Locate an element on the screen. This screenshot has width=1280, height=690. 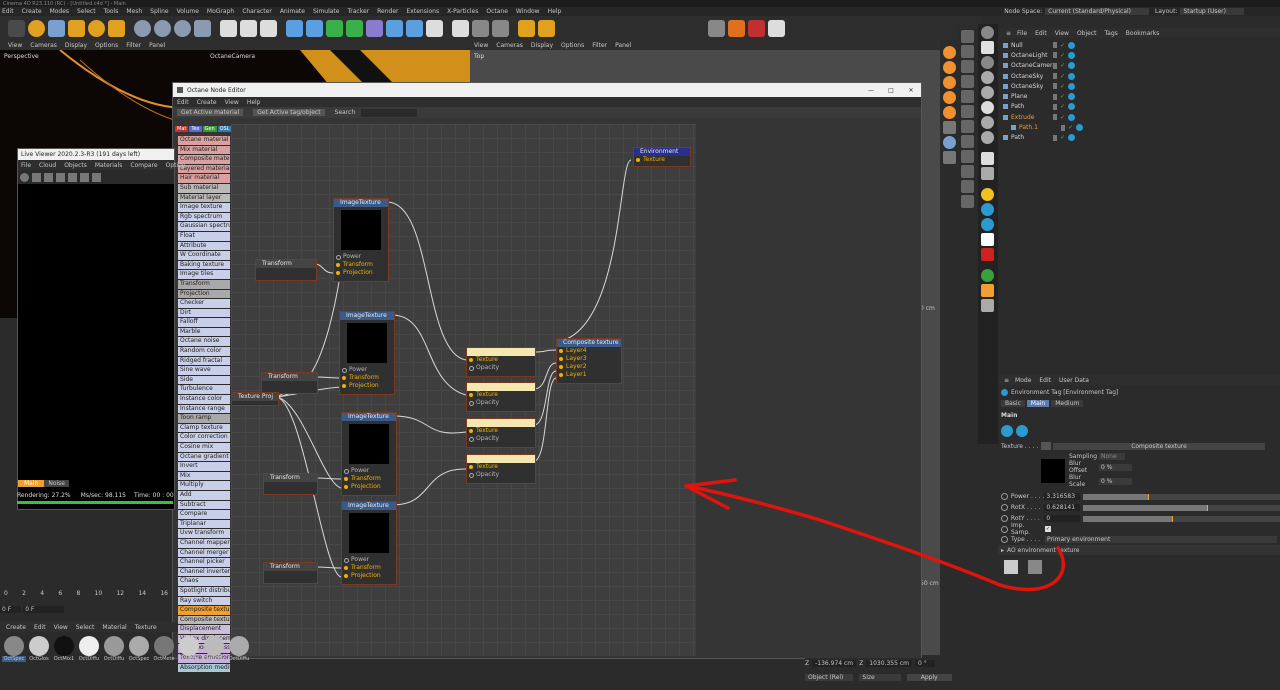
om-menu-item-object: Object is located at coordinates (1087, 33).